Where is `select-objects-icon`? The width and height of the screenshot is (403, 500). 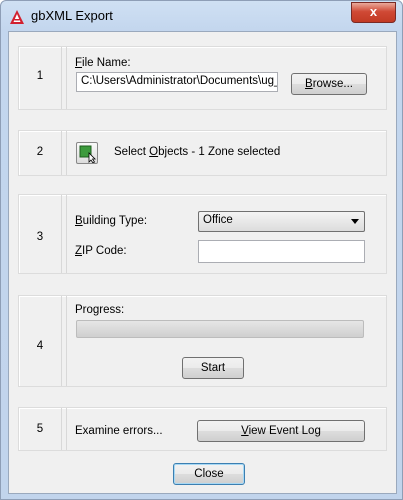
select-objects-icon is located at coordinates (87, 154).